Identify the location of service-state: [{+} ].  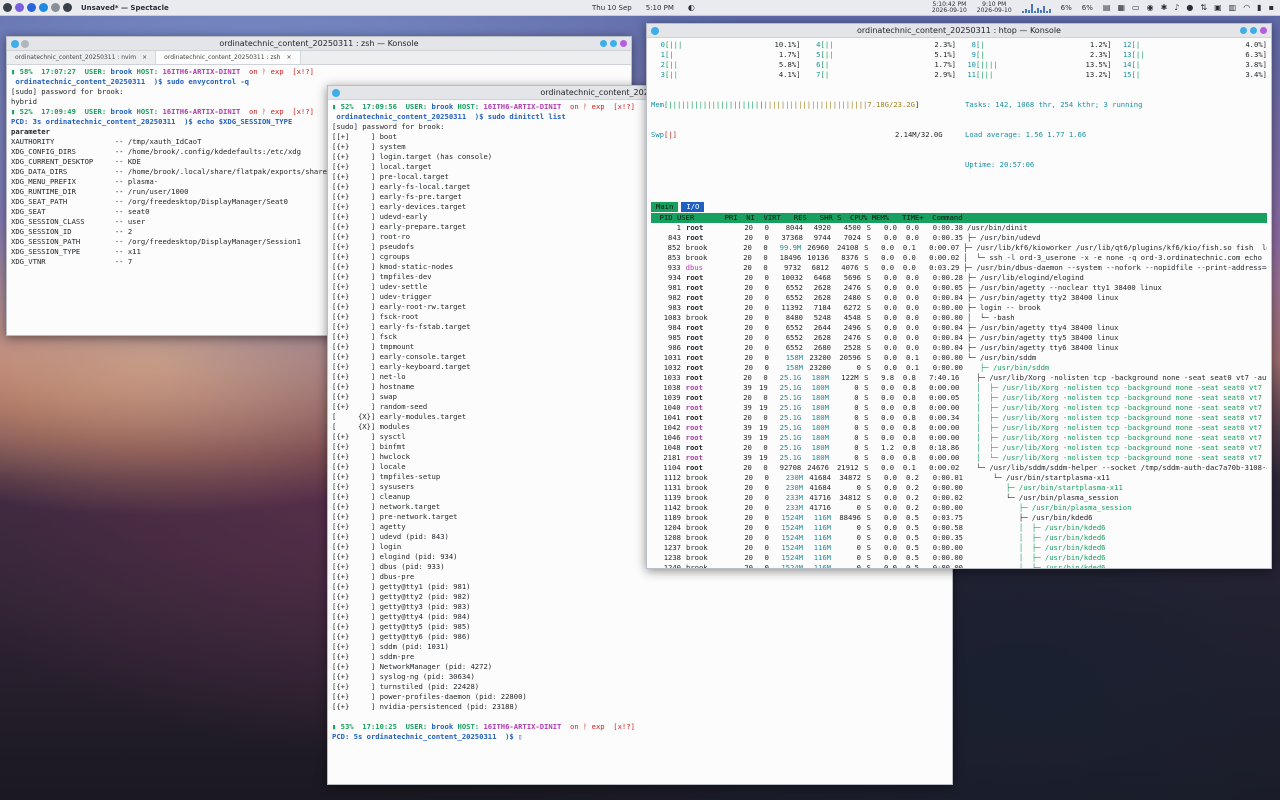
(356, 616).